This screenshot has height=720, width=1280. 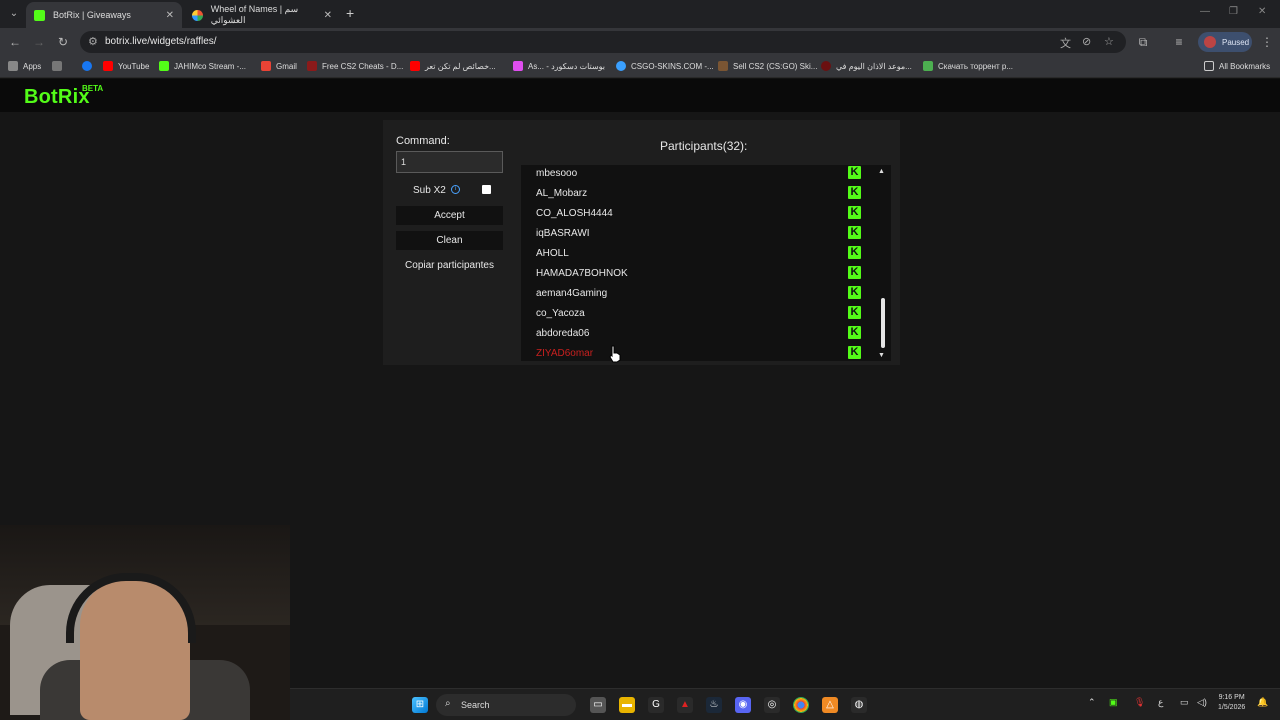 What do you see at coordinates (164, 66) in the screenshot?
I see `kick-icon` at bounding box center [164, 66].